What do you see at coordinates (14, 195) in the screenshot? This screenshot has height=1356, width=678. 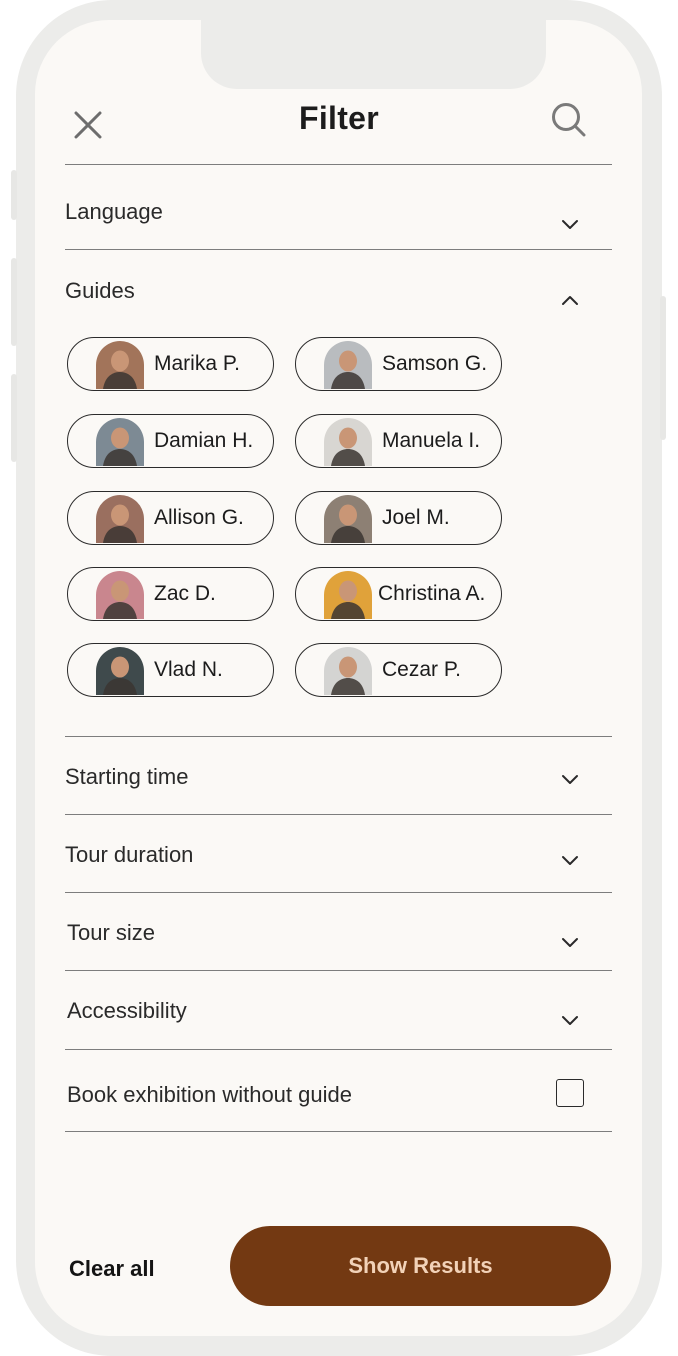 I see `mute-switch` at bounding box center [14, 195].